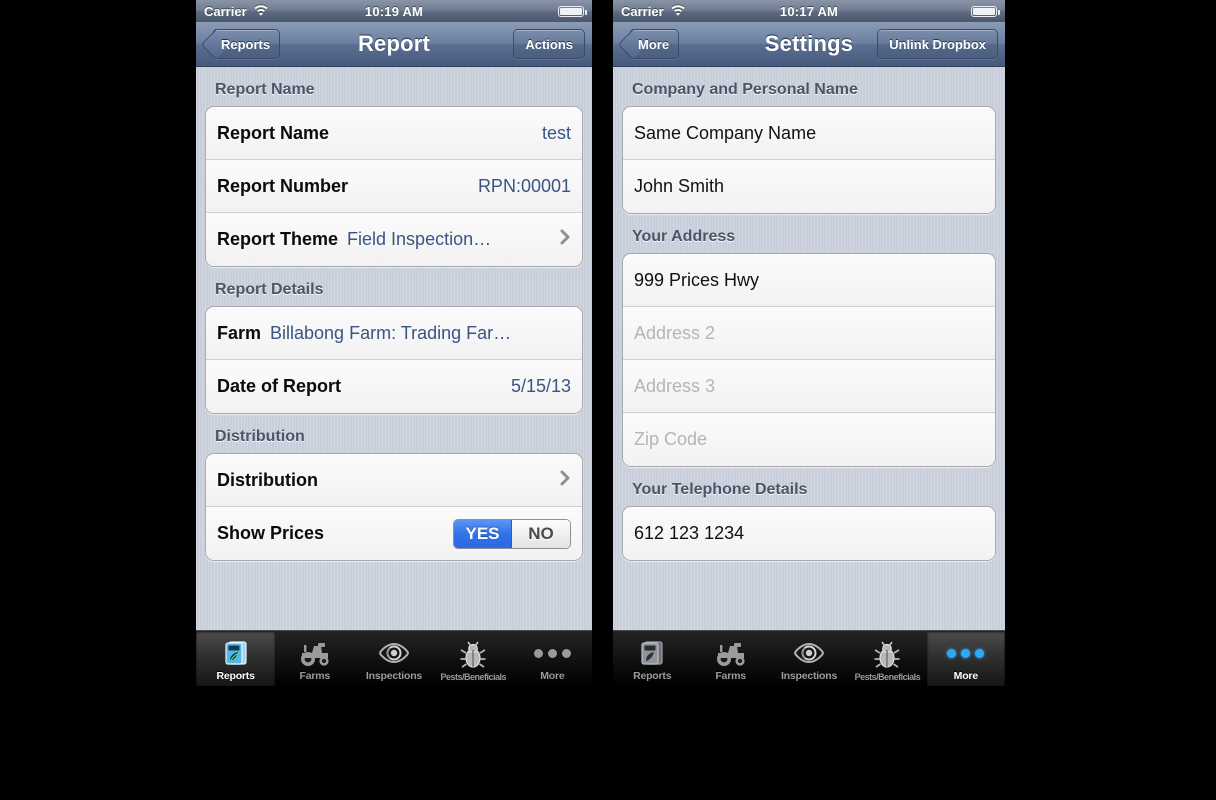  I want to click on row-label: Show Prices, so click(271, 533).